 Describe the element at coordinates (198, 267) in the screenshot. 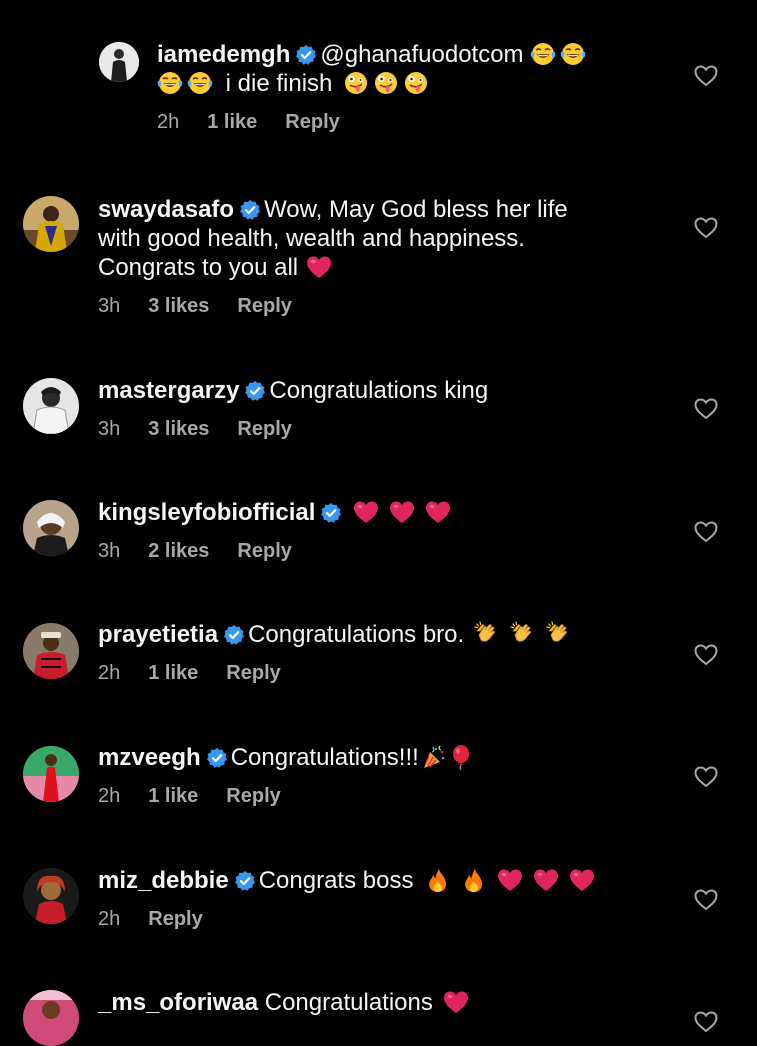

I see `comment-body-line: Congrats to you all` at that location.